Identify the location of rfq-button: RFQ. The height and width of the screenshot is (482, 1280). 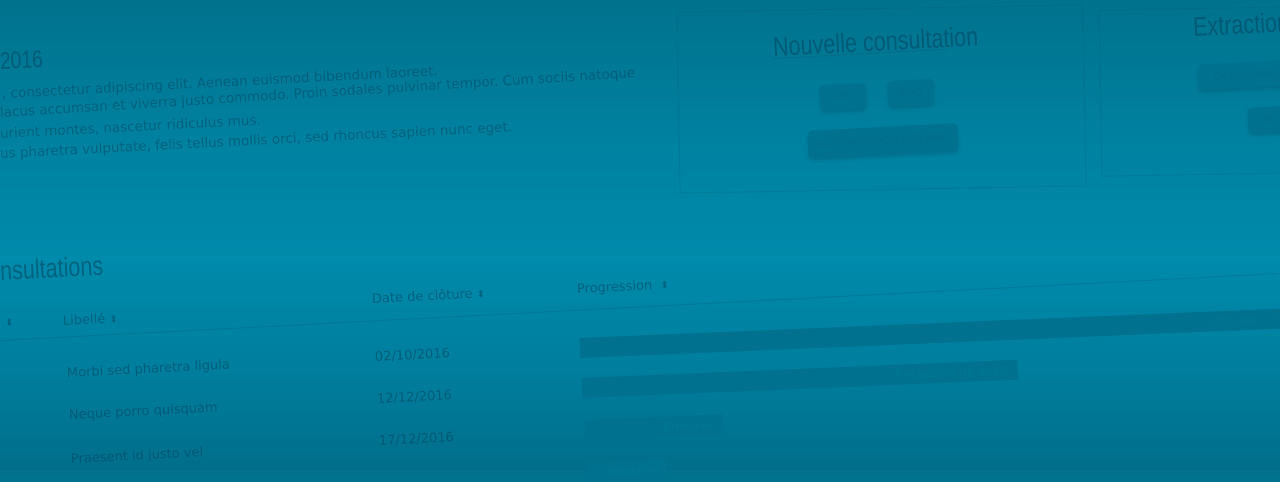
(911, 93).